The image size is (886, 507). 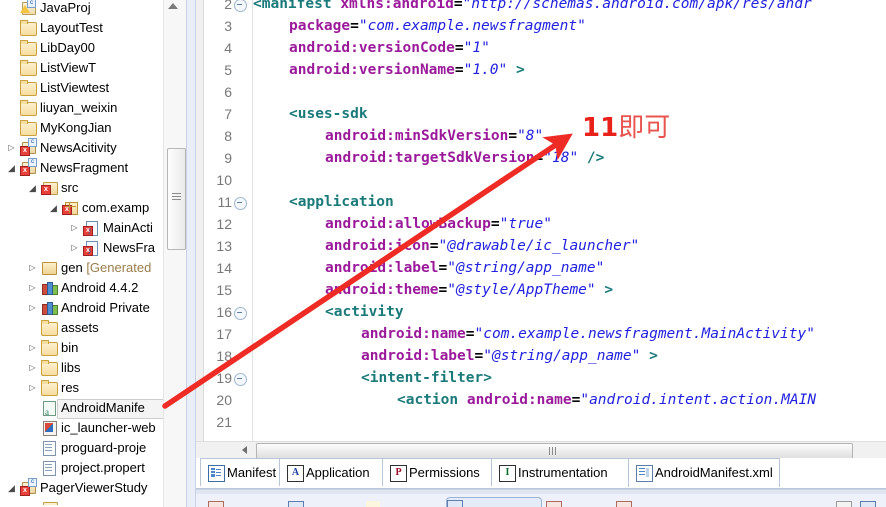 I want to click on manifest-tab-manifest: Manifest, so click(x=241, y=472).